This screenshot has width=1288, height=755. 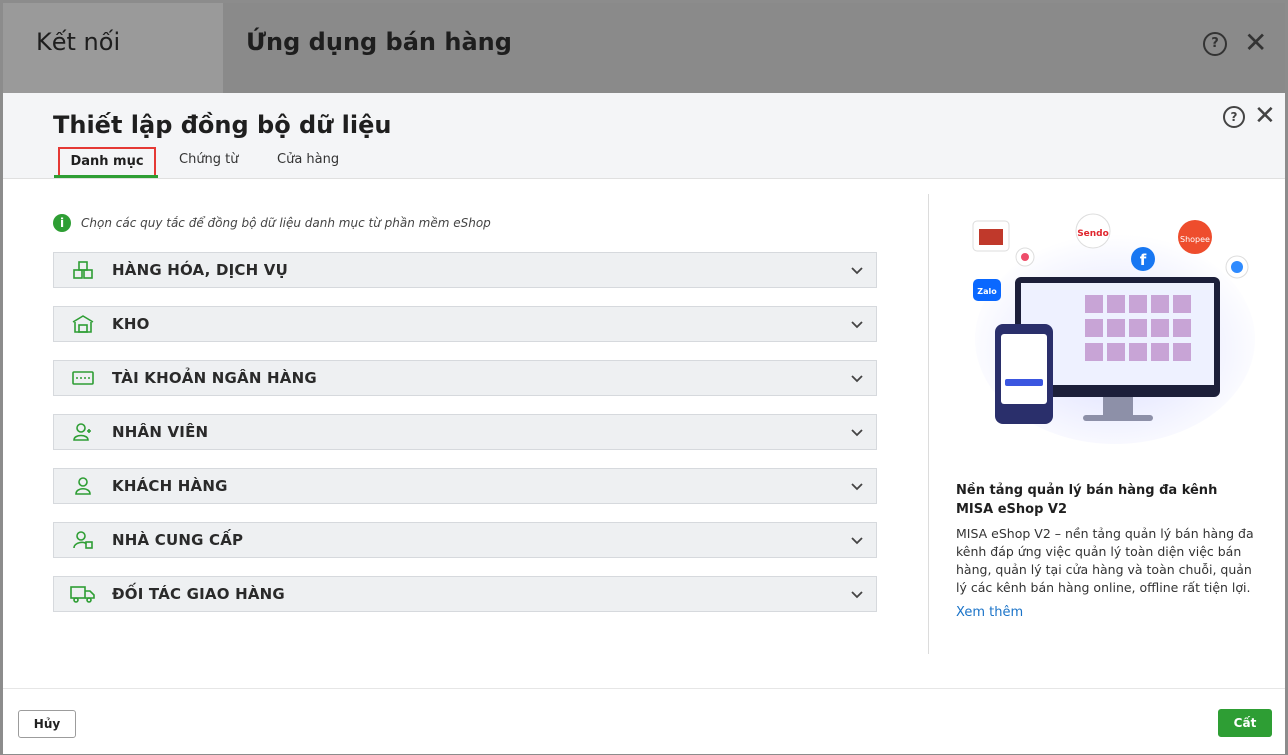 What do you see at coordinates (1215, 44) in the screenshot?
I see `help-icon: ?` at bounding box center [1215, 44].